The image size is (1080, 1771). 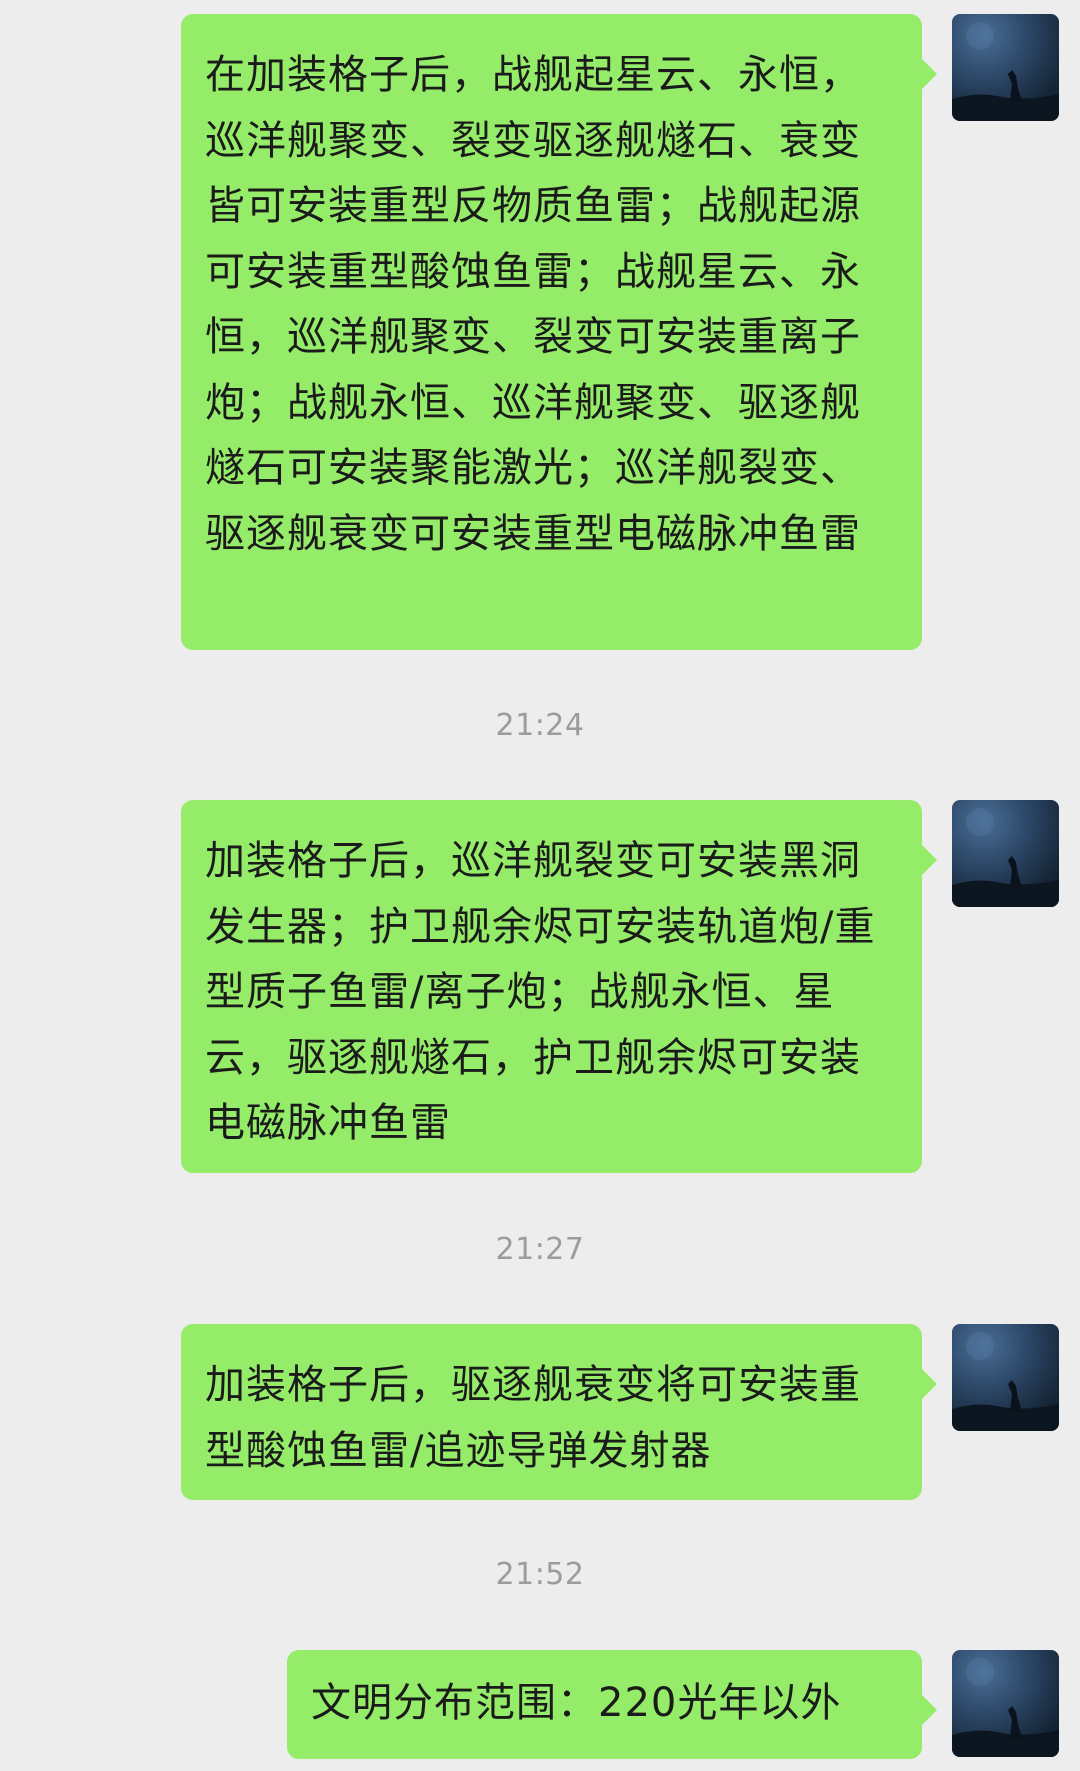 I want to click on message-bubble: 文明分布范围：220光年以外, so click(x=612, y=1704).